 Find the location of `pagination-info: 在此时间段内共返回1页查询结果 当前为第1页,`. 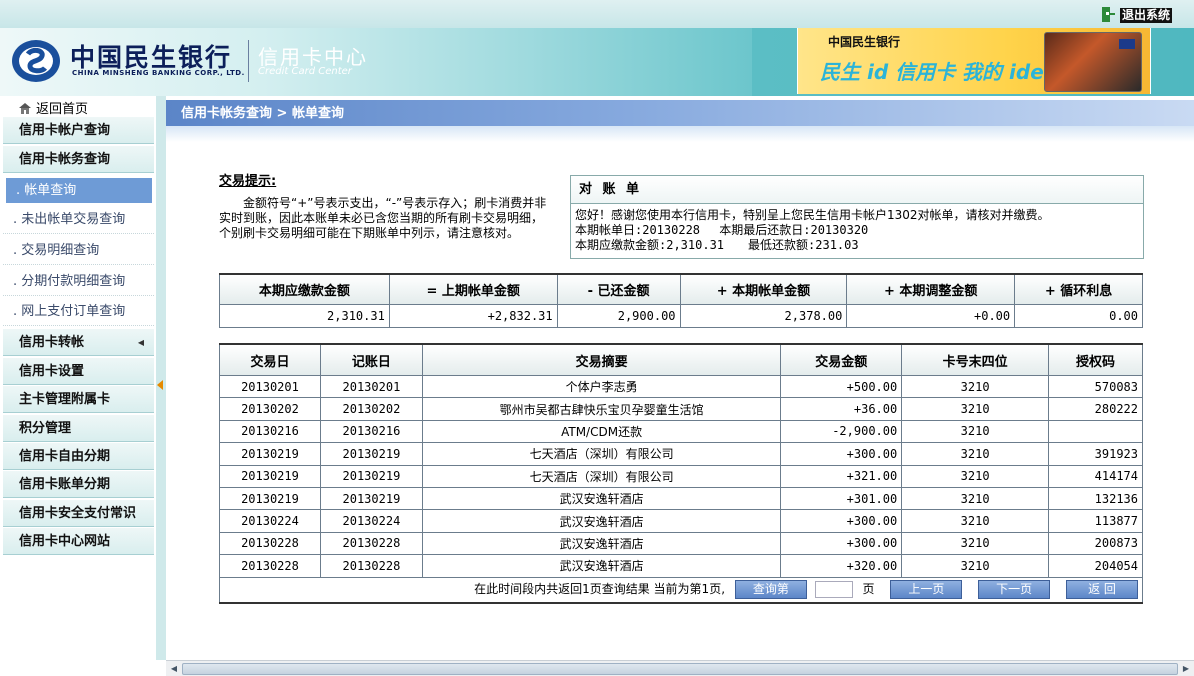

pagination-info: 在此时间段内共返回1页查询结果 当前为第1页, is located at coordinates (600, 589).